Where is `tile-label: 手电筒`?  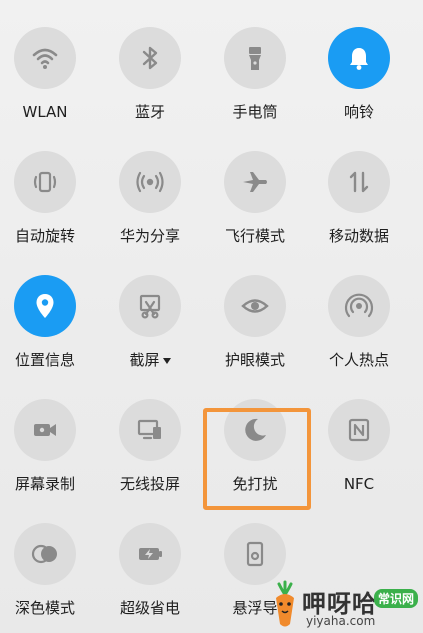
tile-label: 手电筒 is located at coordinates (255, 112).